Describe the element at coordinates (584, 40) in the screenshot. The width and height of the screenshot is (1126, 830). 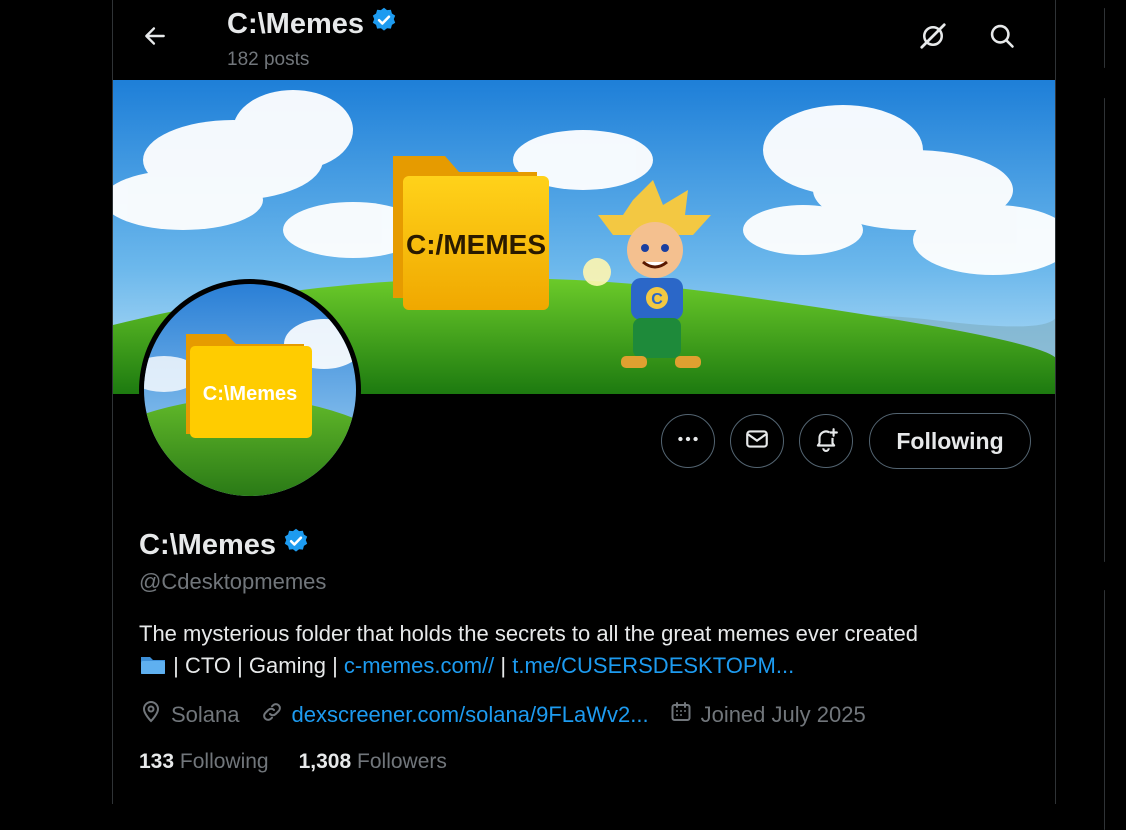
I see `top-bar: C:\Memes 182 posts` at that location.